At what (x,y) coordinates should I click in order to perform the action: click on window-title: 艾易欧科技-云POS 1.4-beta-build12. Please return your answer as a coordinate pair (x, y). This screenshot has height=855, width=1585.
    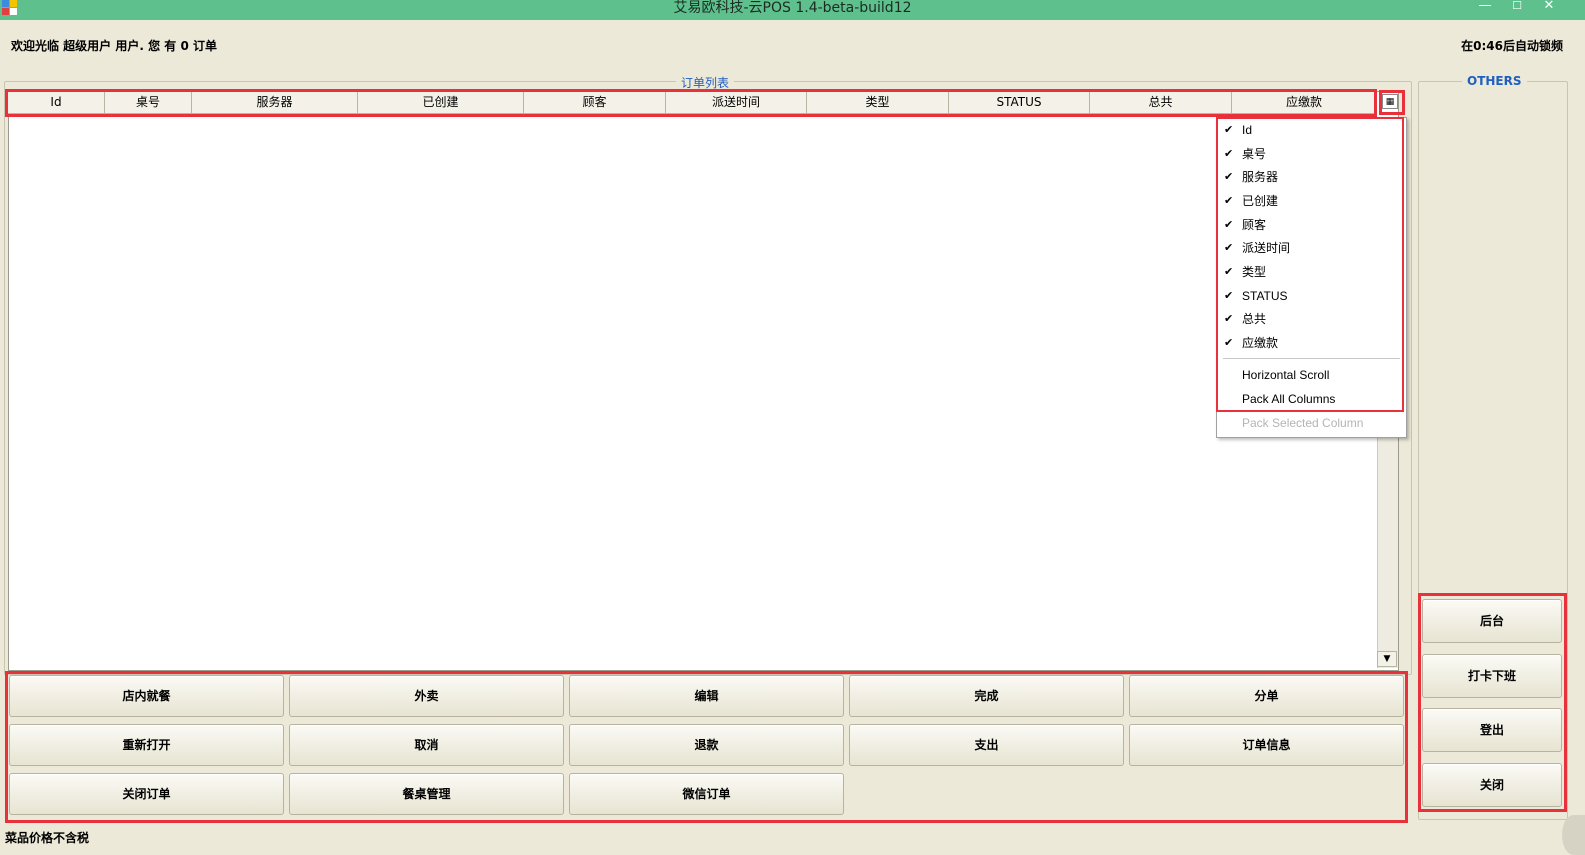
    Looking at the image, I should click on (792, 8).